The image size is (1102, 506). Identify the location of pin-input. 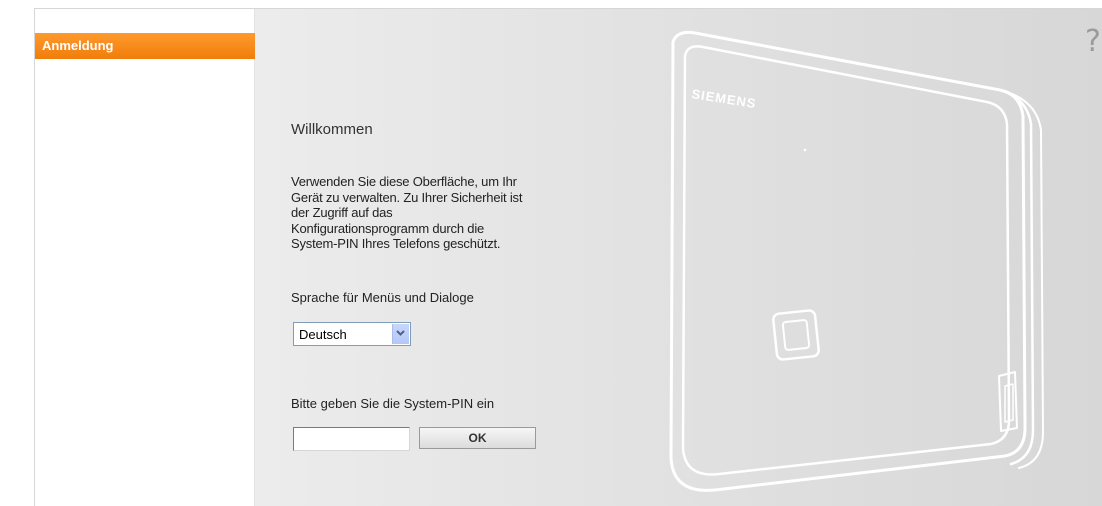
(351, 439).